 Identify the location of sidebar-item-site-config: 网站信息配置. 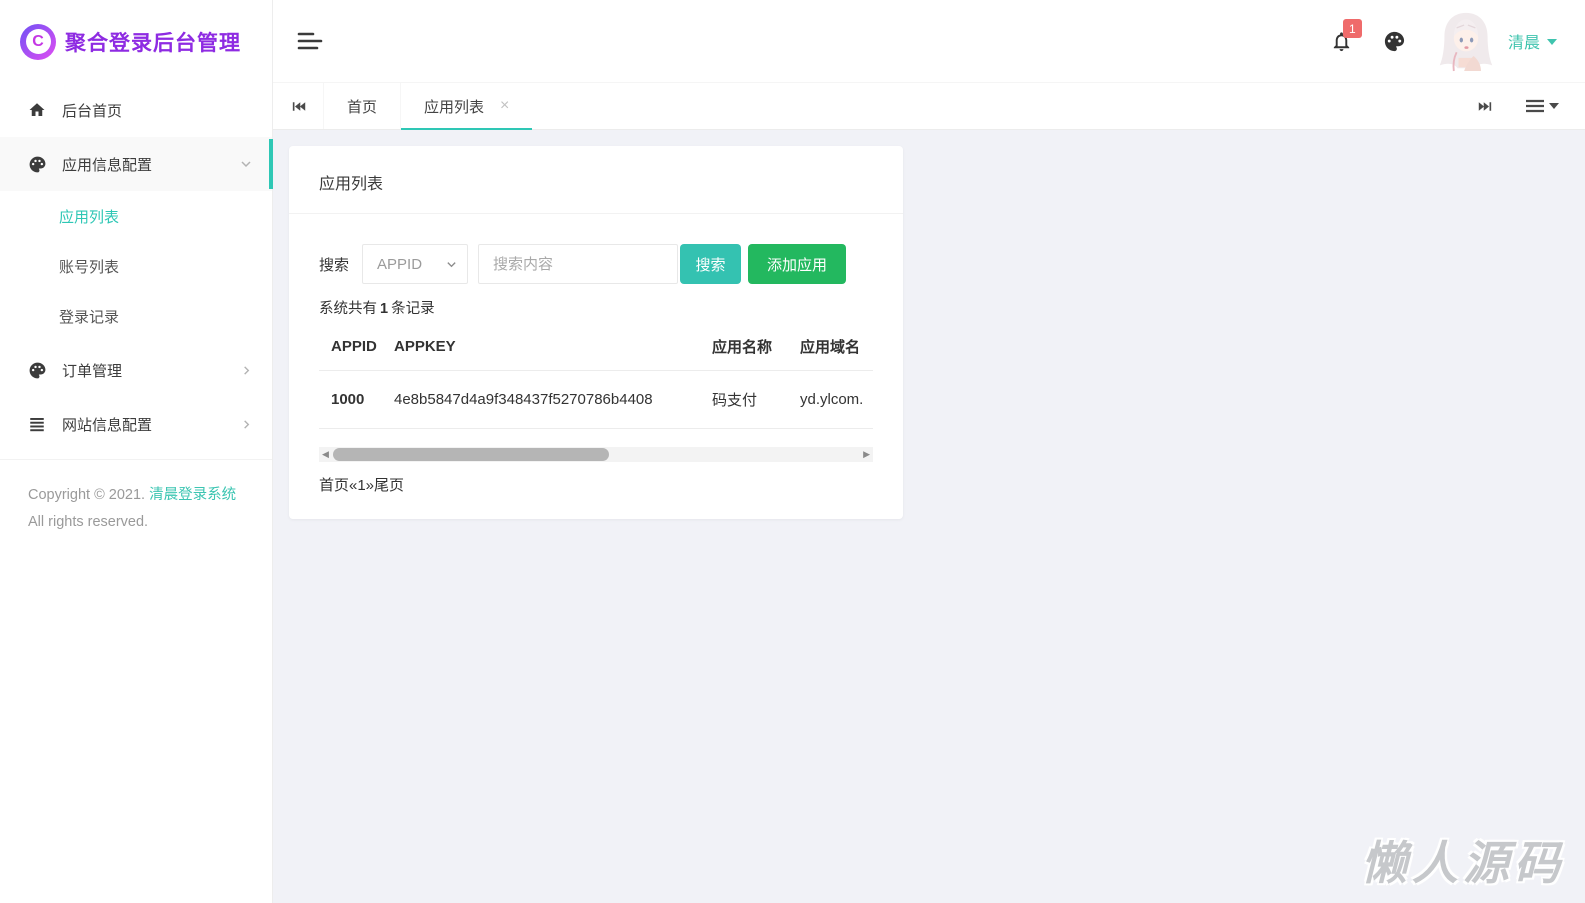
(136, 424).